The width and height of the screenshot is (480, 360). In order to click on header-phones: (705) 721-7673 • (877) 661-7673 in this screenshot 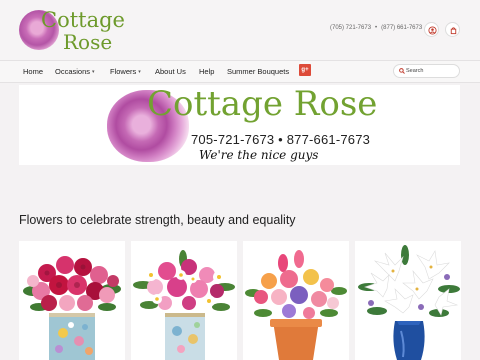, I will do `click(376, 28)`.